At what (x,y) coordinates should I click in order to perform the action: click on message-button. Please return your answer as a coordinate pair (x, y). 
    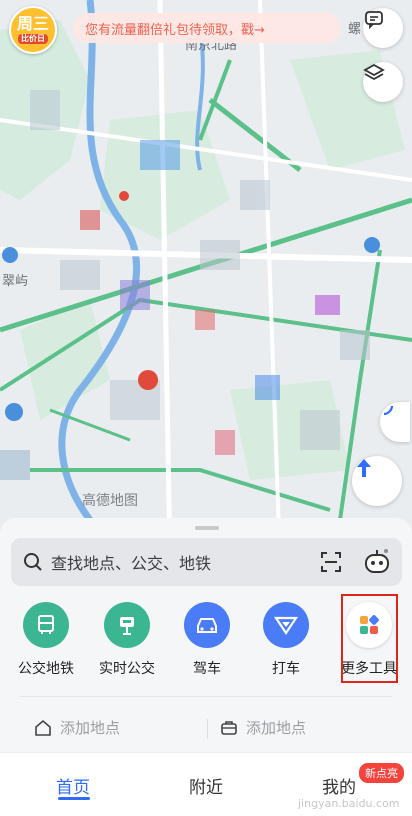
    Looking at the image, I should click on (383, 28).